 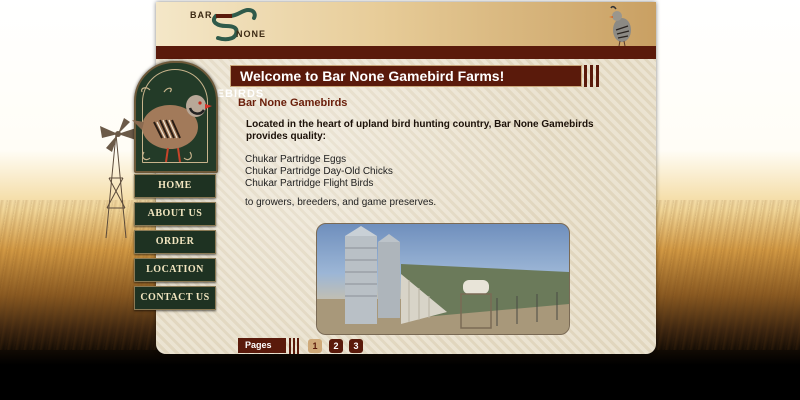 What do you see at coordinates (372, 76) in the screenshot?
I see `page-title: Welcome to Bar None Gamebird Farms!` at bounding box center [372, 76].